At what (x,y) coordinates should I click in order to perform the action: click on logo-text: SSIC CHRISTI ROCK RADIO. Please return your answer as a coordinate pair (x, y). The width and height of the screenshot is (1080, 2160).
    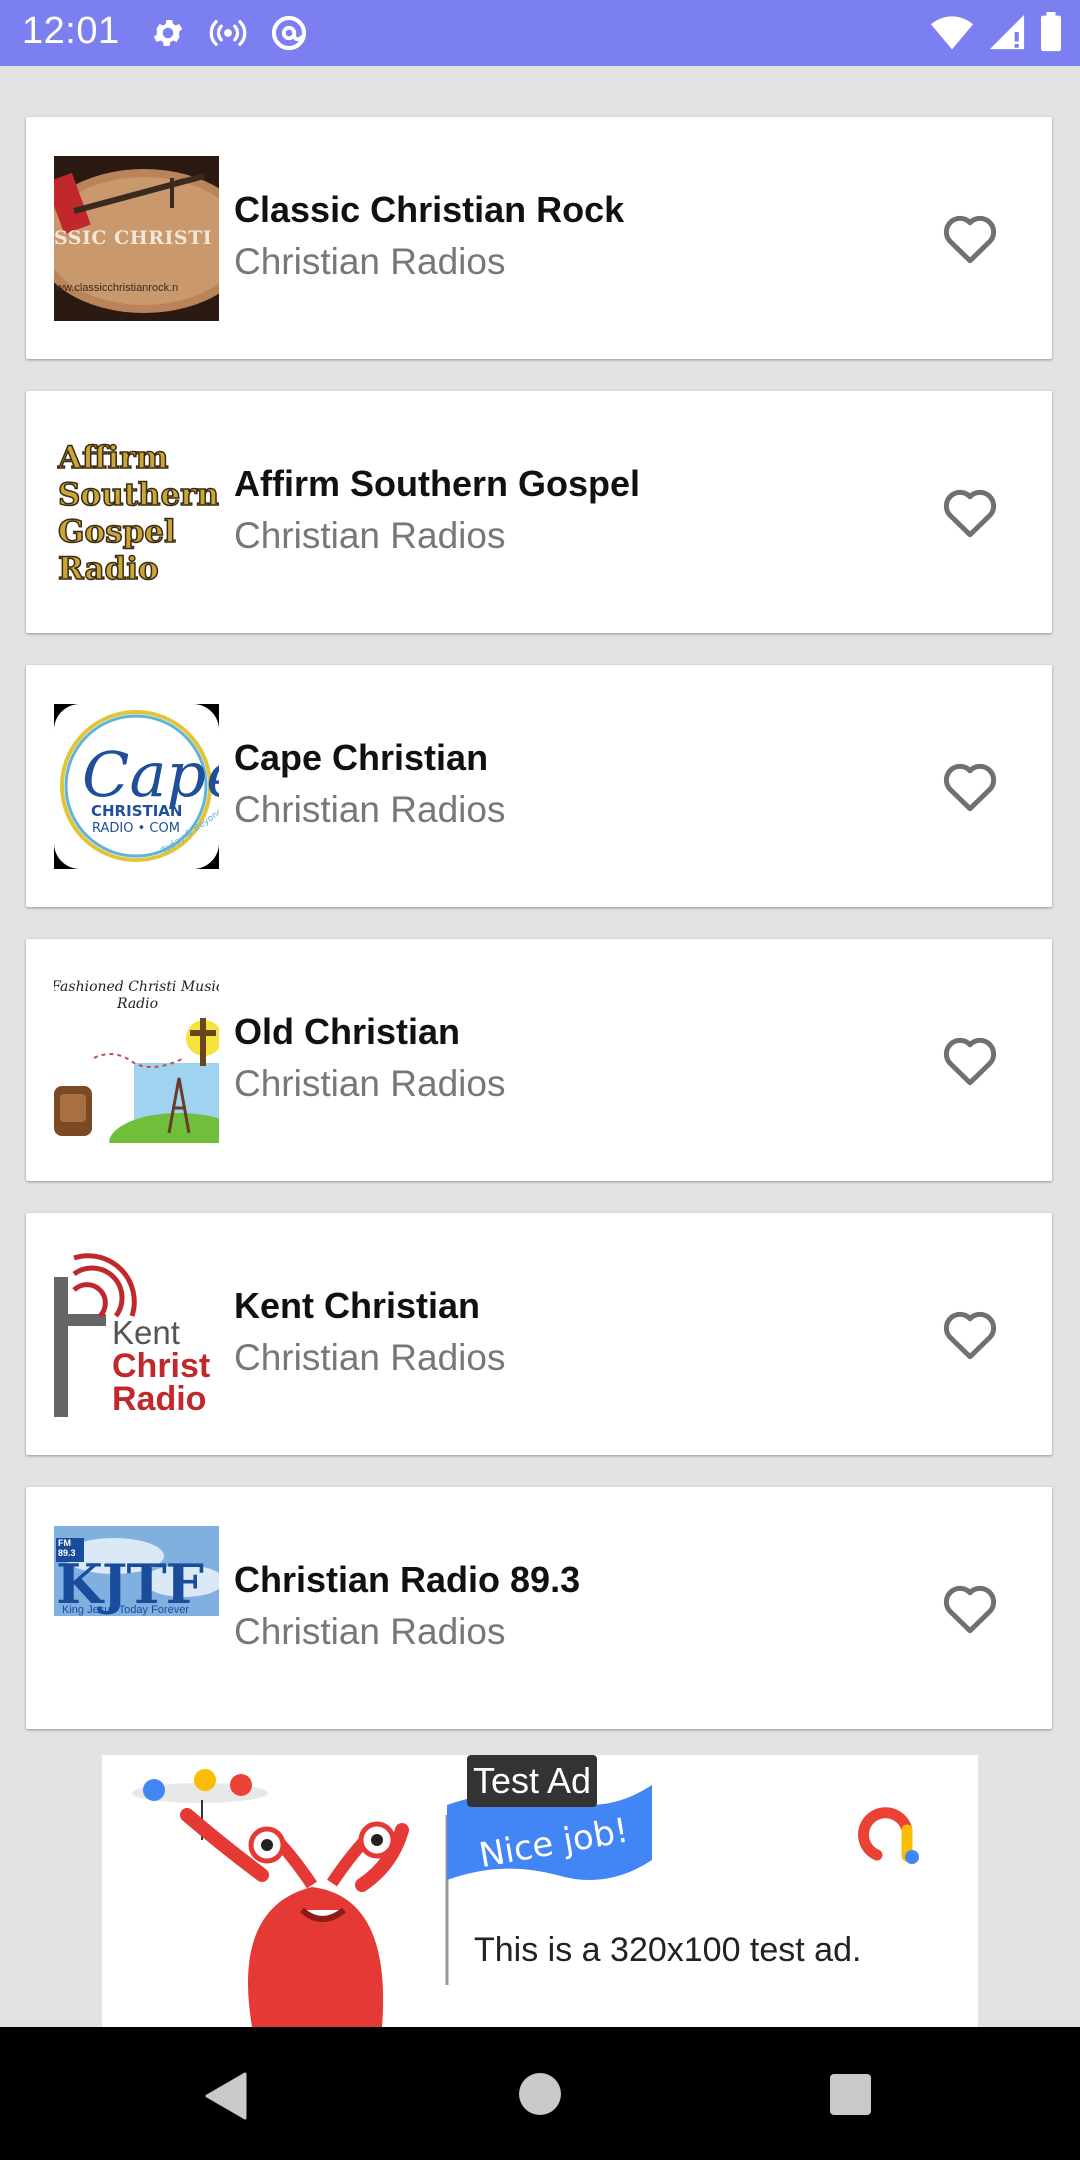
    Looking at the image, I should click on (136, 238).